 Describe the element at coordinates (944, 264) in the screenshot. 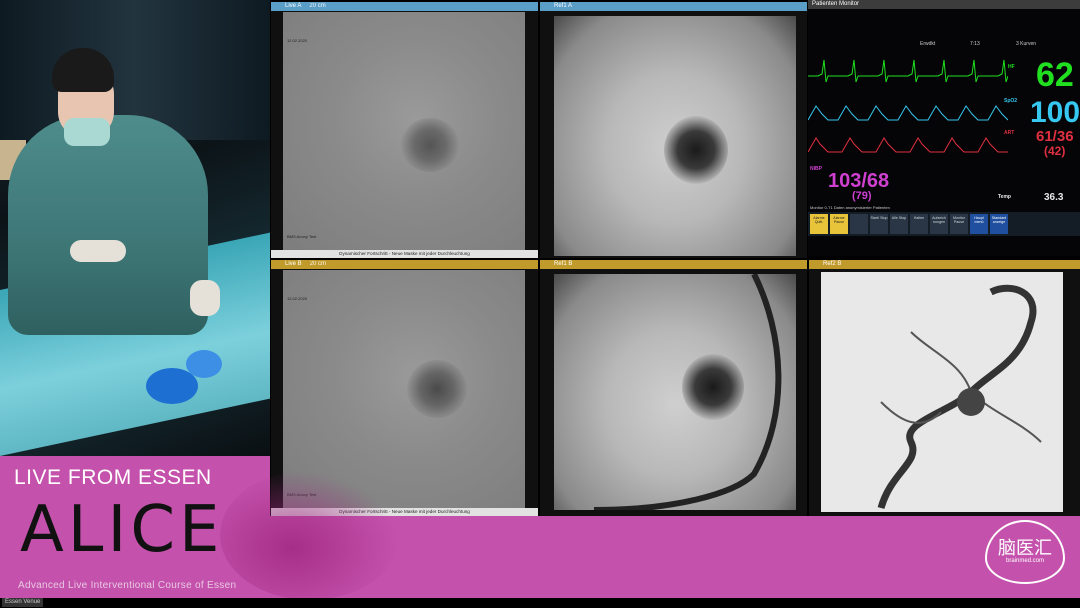

I see `panel-title-bar: Ref2 B` at that location.